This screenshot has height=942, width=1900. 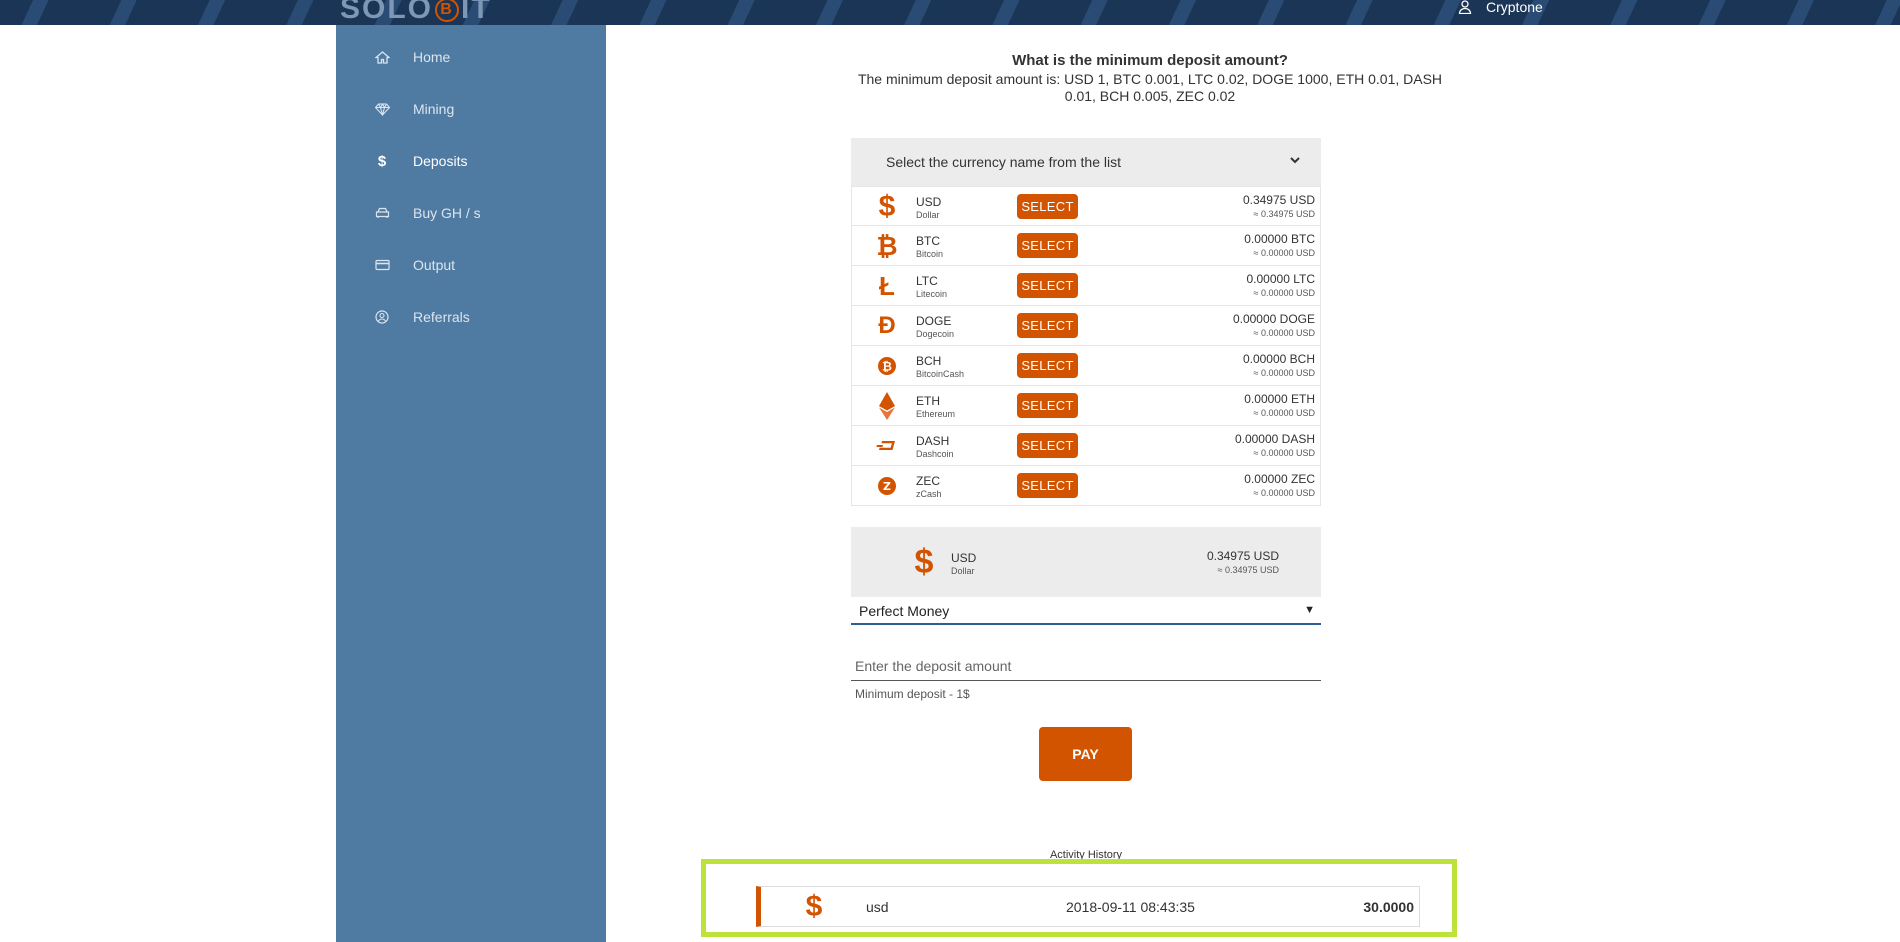 I want to click on user-menu: Cryptone, so click(x=1500, y=7).